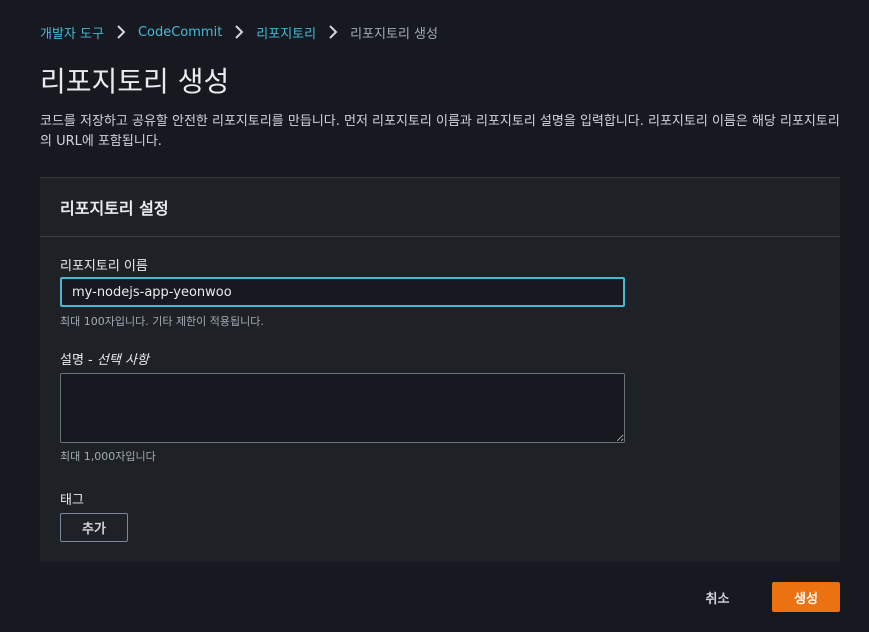  Describe the element at coordinates (286, 32) in the screenshot. I see `breadcrumb-repositories-link: 리포지토리` at that location.